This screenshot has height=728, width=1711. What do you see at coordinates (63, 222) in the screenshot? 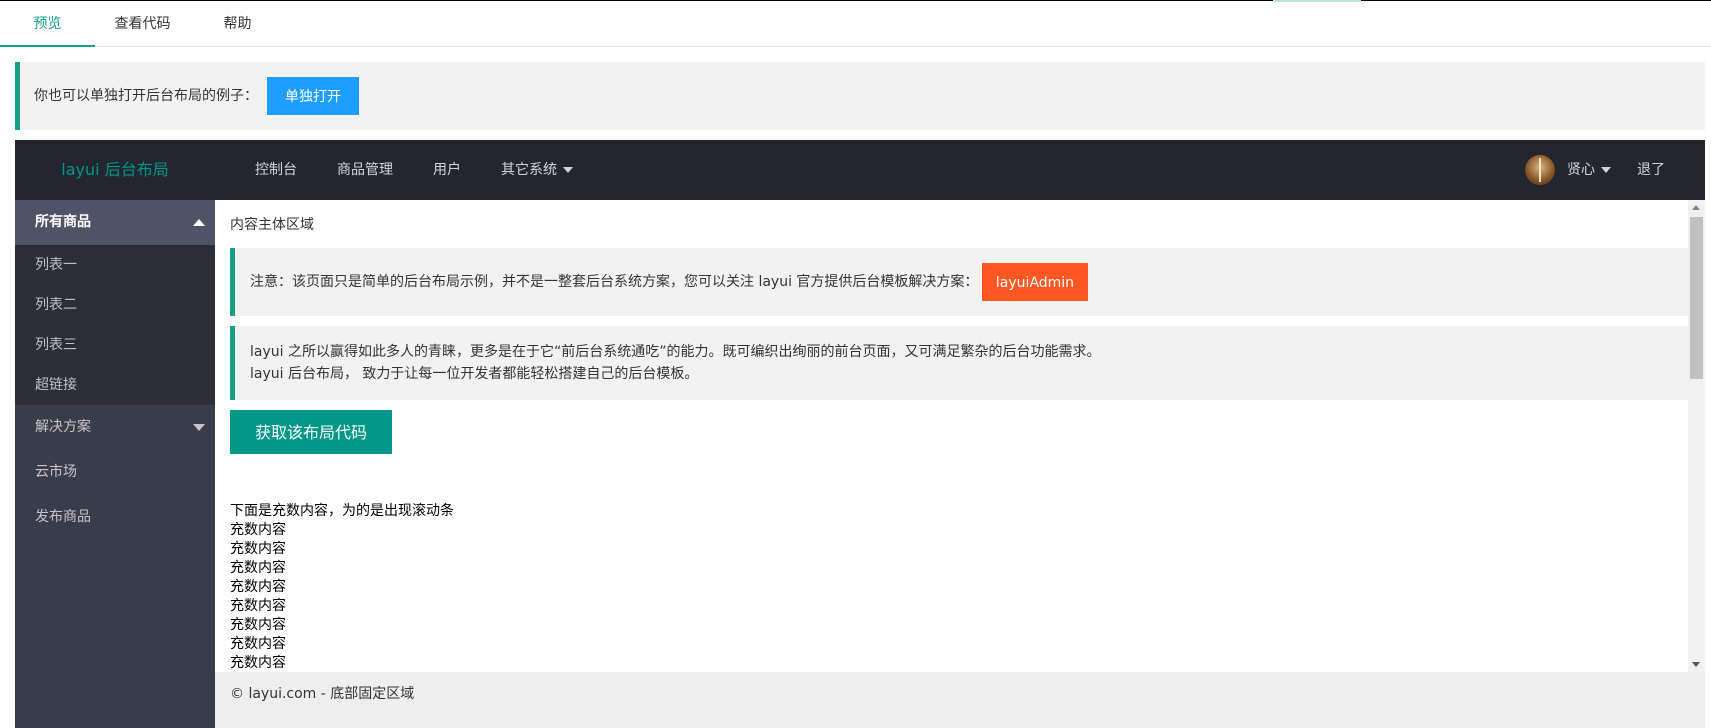
I see `sidebar-group-label: 所有商品` at bounding box center [63, 222].